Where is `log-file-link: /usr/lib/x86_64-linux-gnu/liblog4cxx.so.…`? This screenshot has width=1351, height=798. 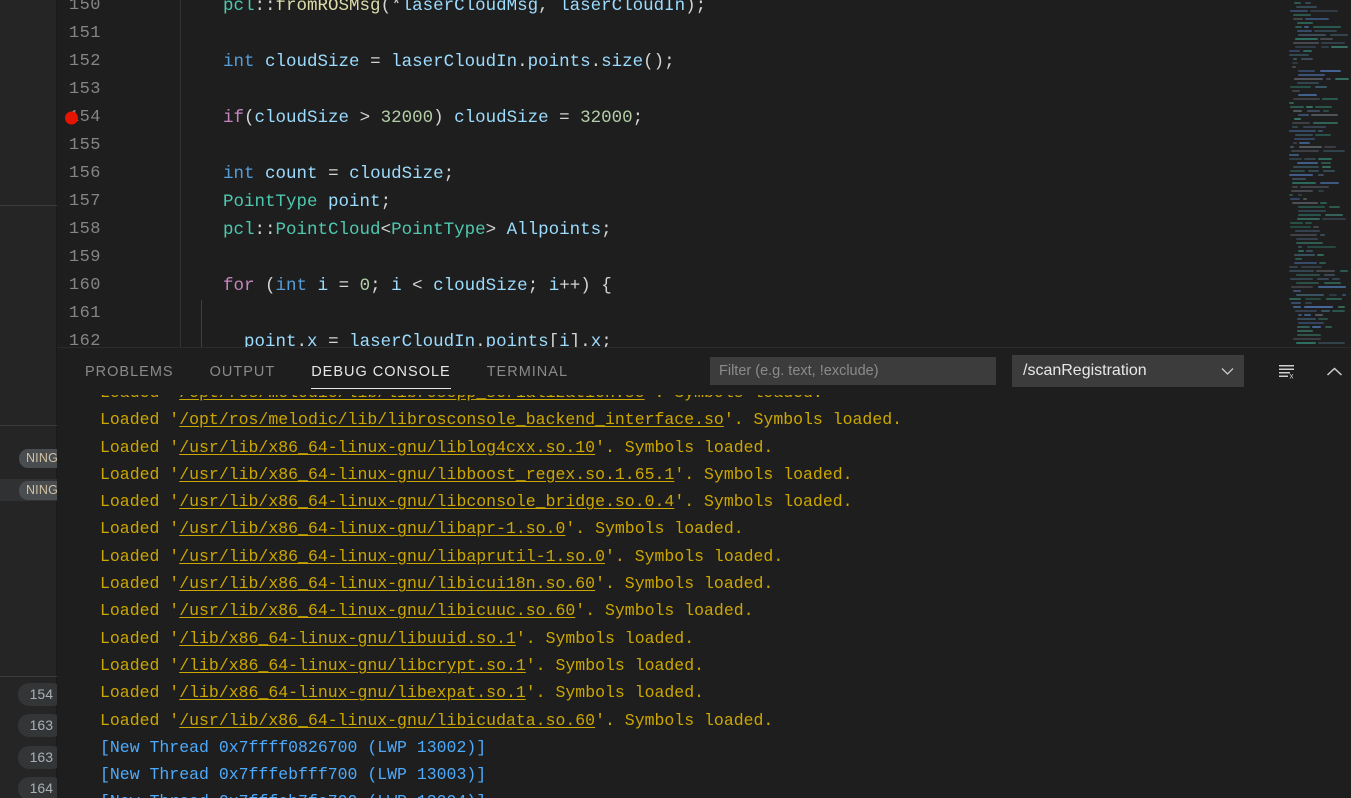 log-file-link: /usr/lib/x86_64-linux-gnu/liblog4cxx.so.… is located at coordinates (387, 447).